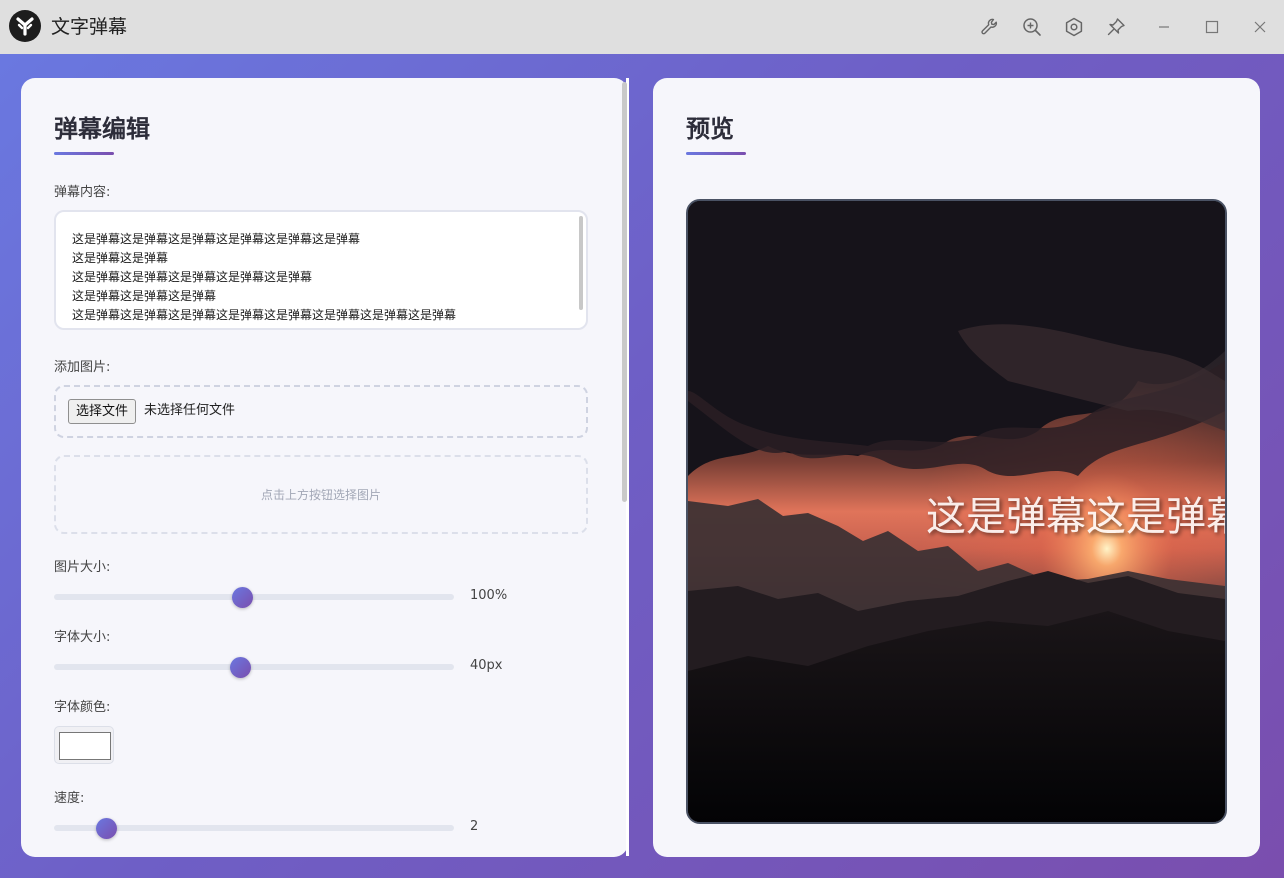 Image resolution: width=1284 pixels, height=878 pixels. What do you see at coordinates (710, 129) in the screenshot?
I see `preview-title: 预览` at bounding box center [710, 129].